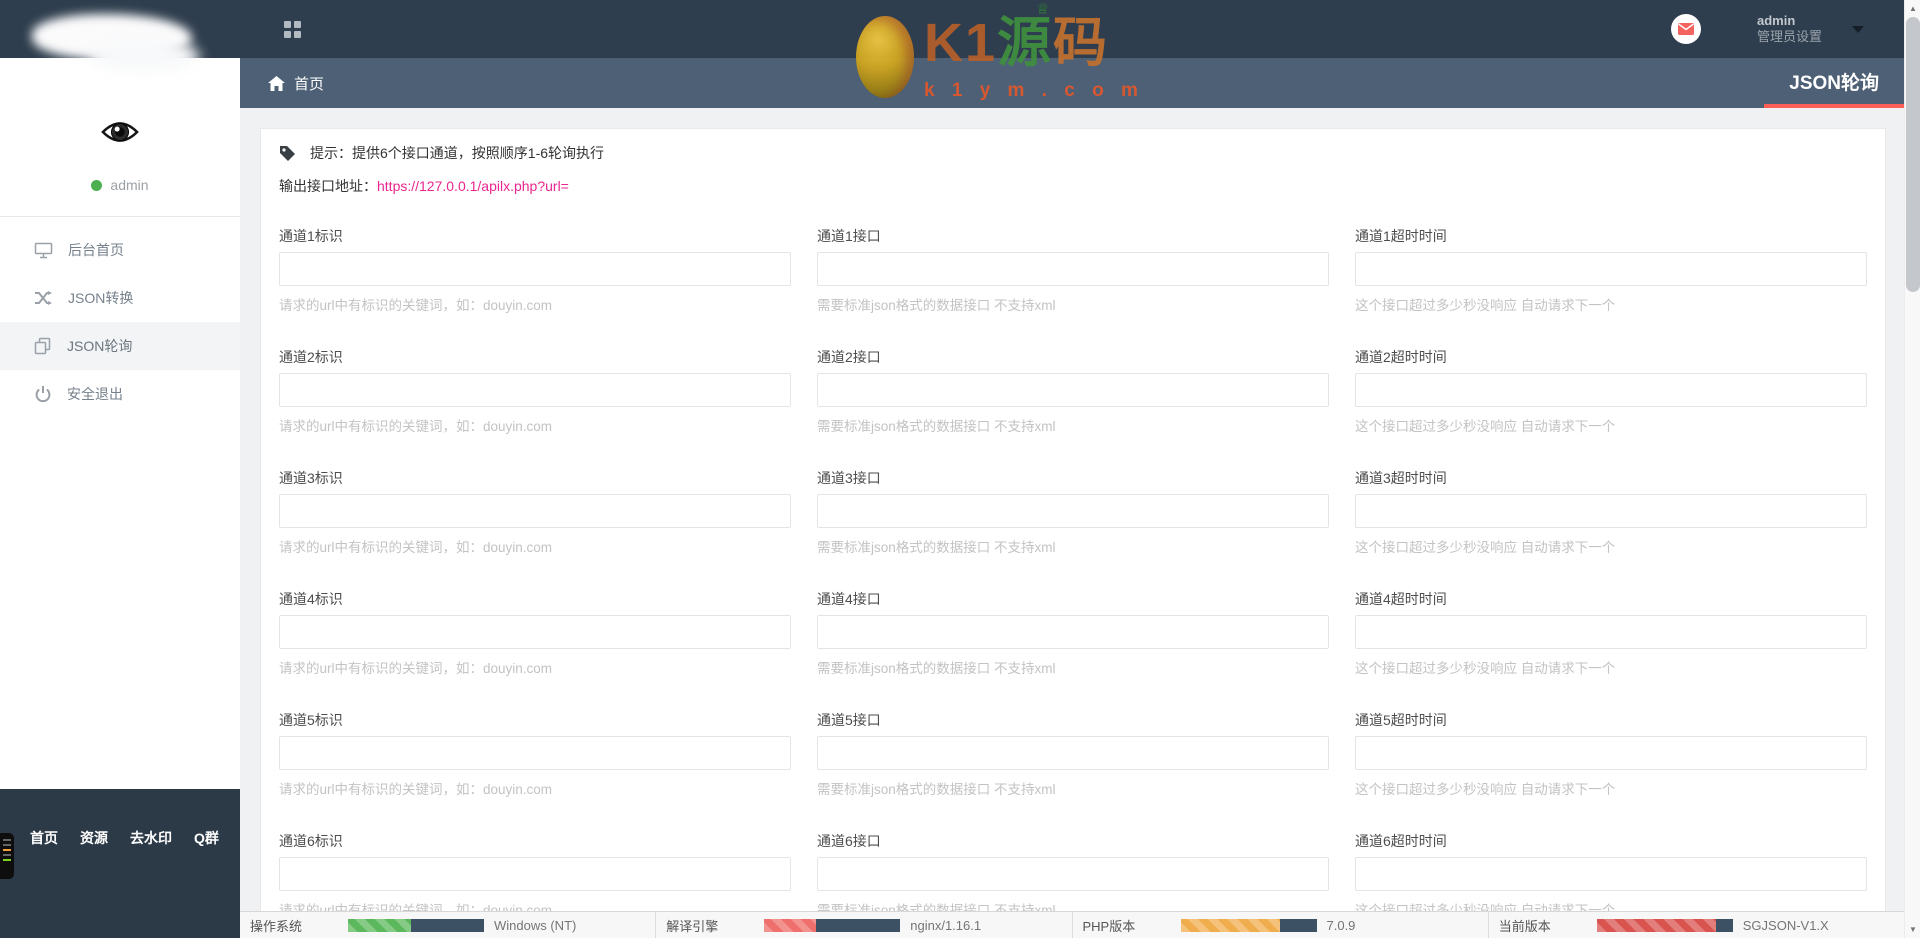  Describe the element at coordinates (1611, 874) in the screenshot. I see `channel-6-timeout-input` at that location.